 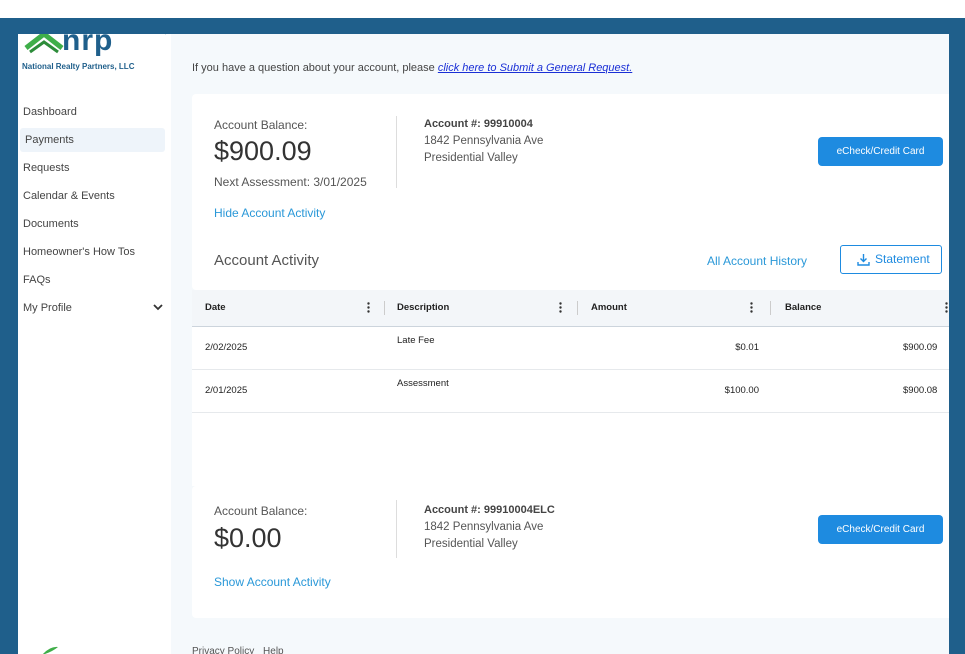 What do you see at coordinates (272, 582) in the screenshot?
I see `show-activity-link: Show Account Activity` at bounding box center [272, 582].